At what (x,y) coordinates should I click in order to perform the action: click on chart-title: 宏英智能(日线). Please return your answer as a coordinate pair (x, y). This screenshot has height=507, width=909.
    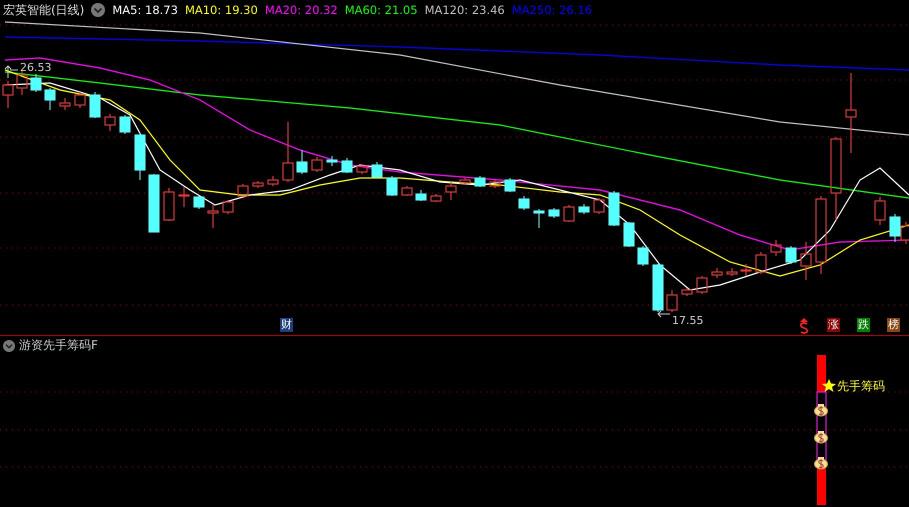
    Looking at the image, I should click on (43, 10).